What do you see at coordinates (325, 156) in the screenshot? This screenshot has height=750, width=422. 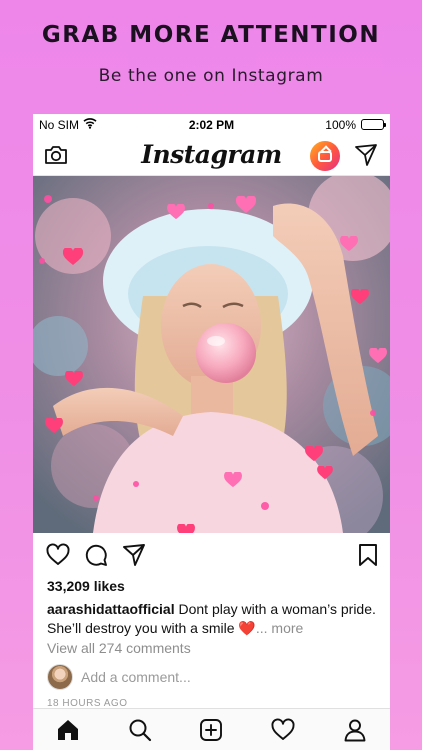 I see `igtv-icon` at bounding box center [325, 156].